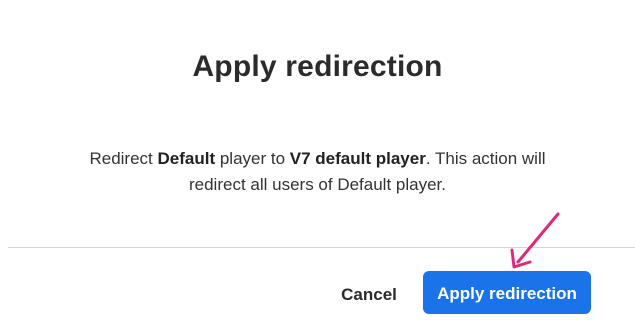 The height and width of the screenshot is (320, 635). What do you see at coordinates (507, 292) in the screenshot?
I see `apply-redirection-button: Apply redirection` at bounding box center [507, 292].